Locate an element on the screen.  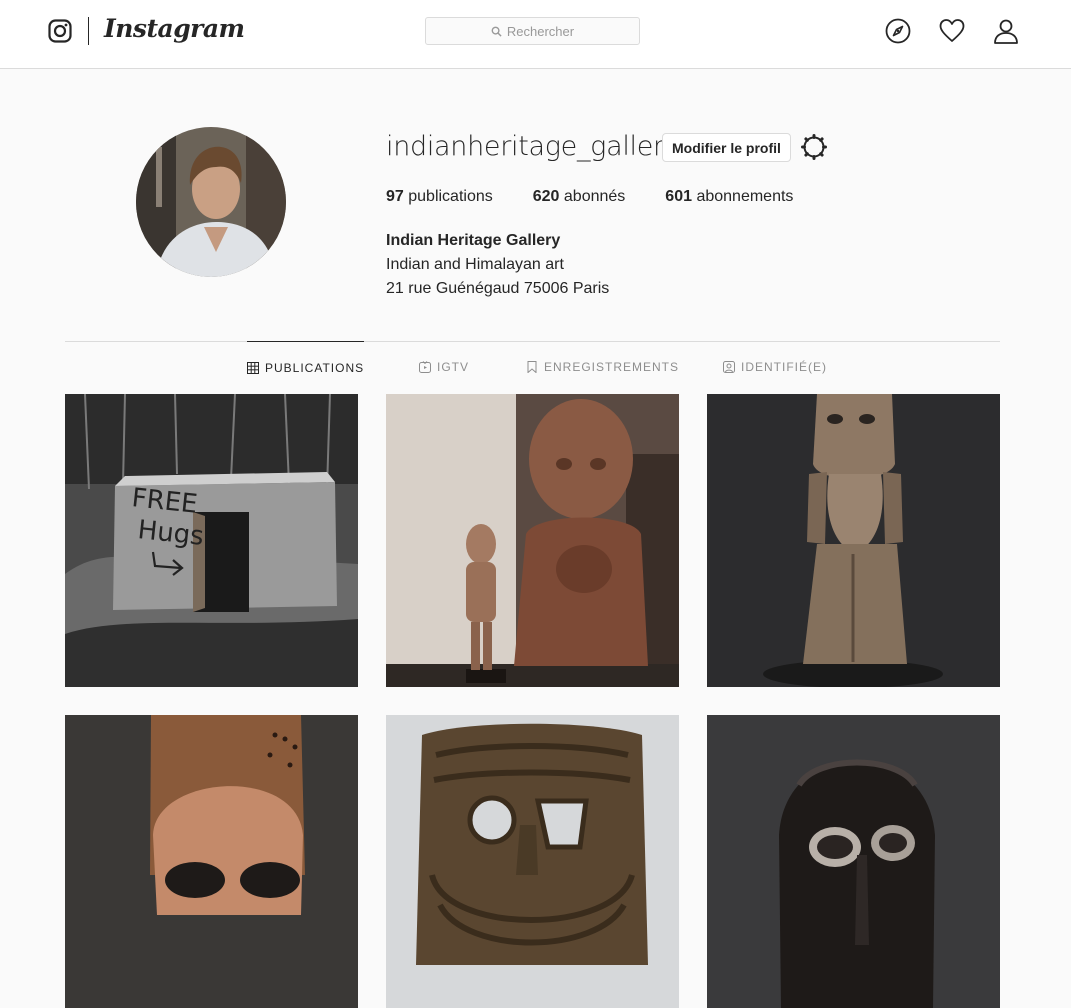
search-placeholder: Rechercher is located at coordinates (540, 31).